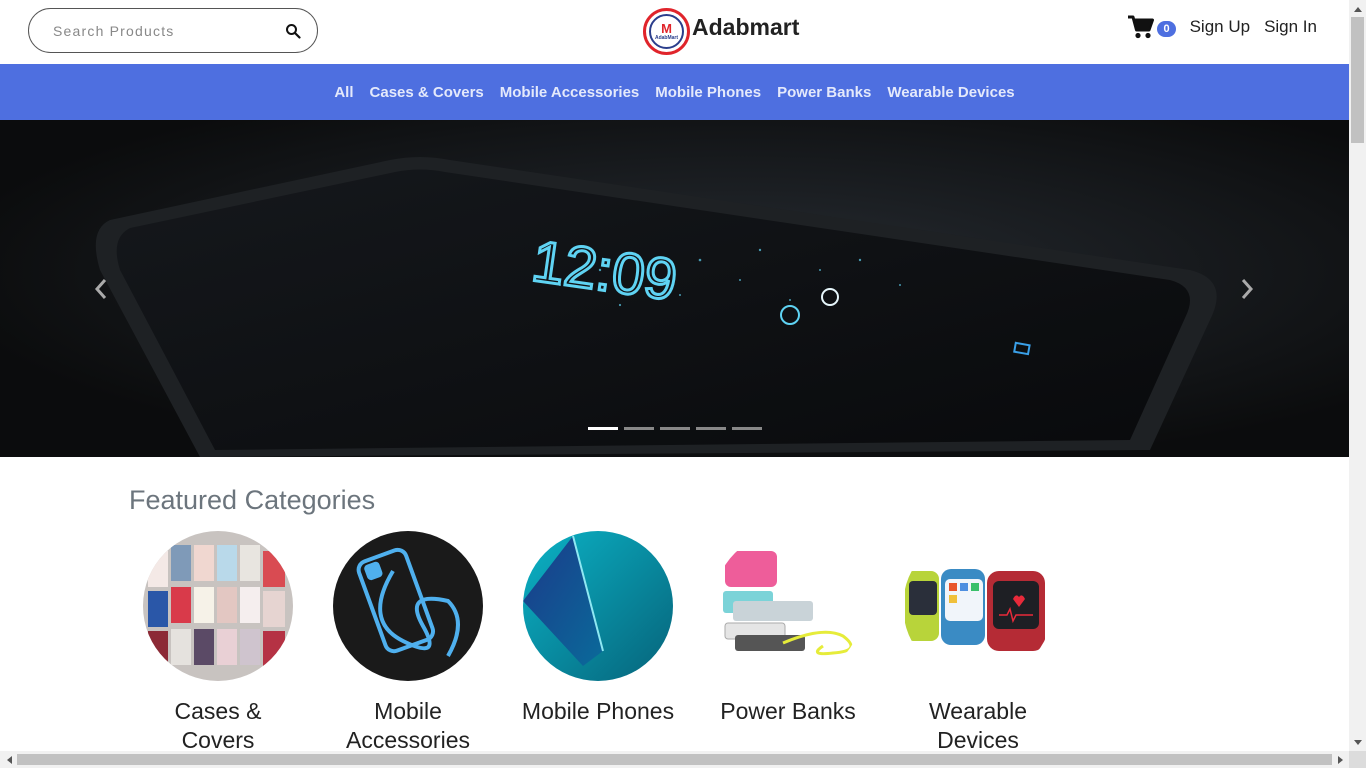 Image resolution: width=1366 pixels, height=768 pixels. I want to click on cases-image, so click(218, 606).